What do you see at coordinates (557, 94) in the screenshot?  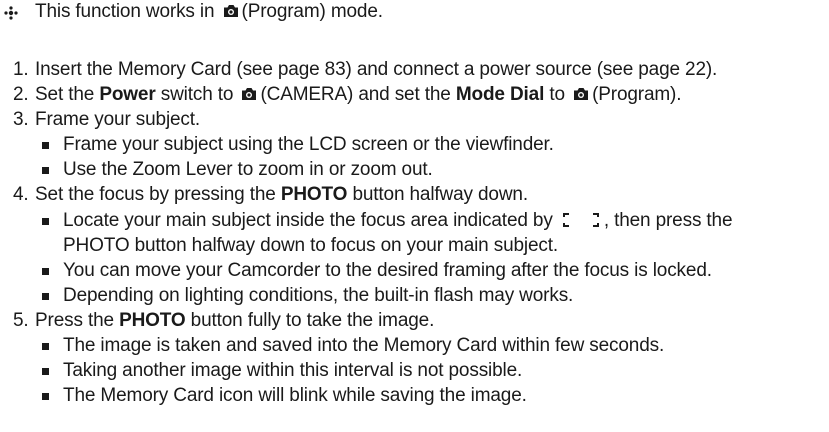 I see `step-text-mid: to` at bounding box center [557, 94].